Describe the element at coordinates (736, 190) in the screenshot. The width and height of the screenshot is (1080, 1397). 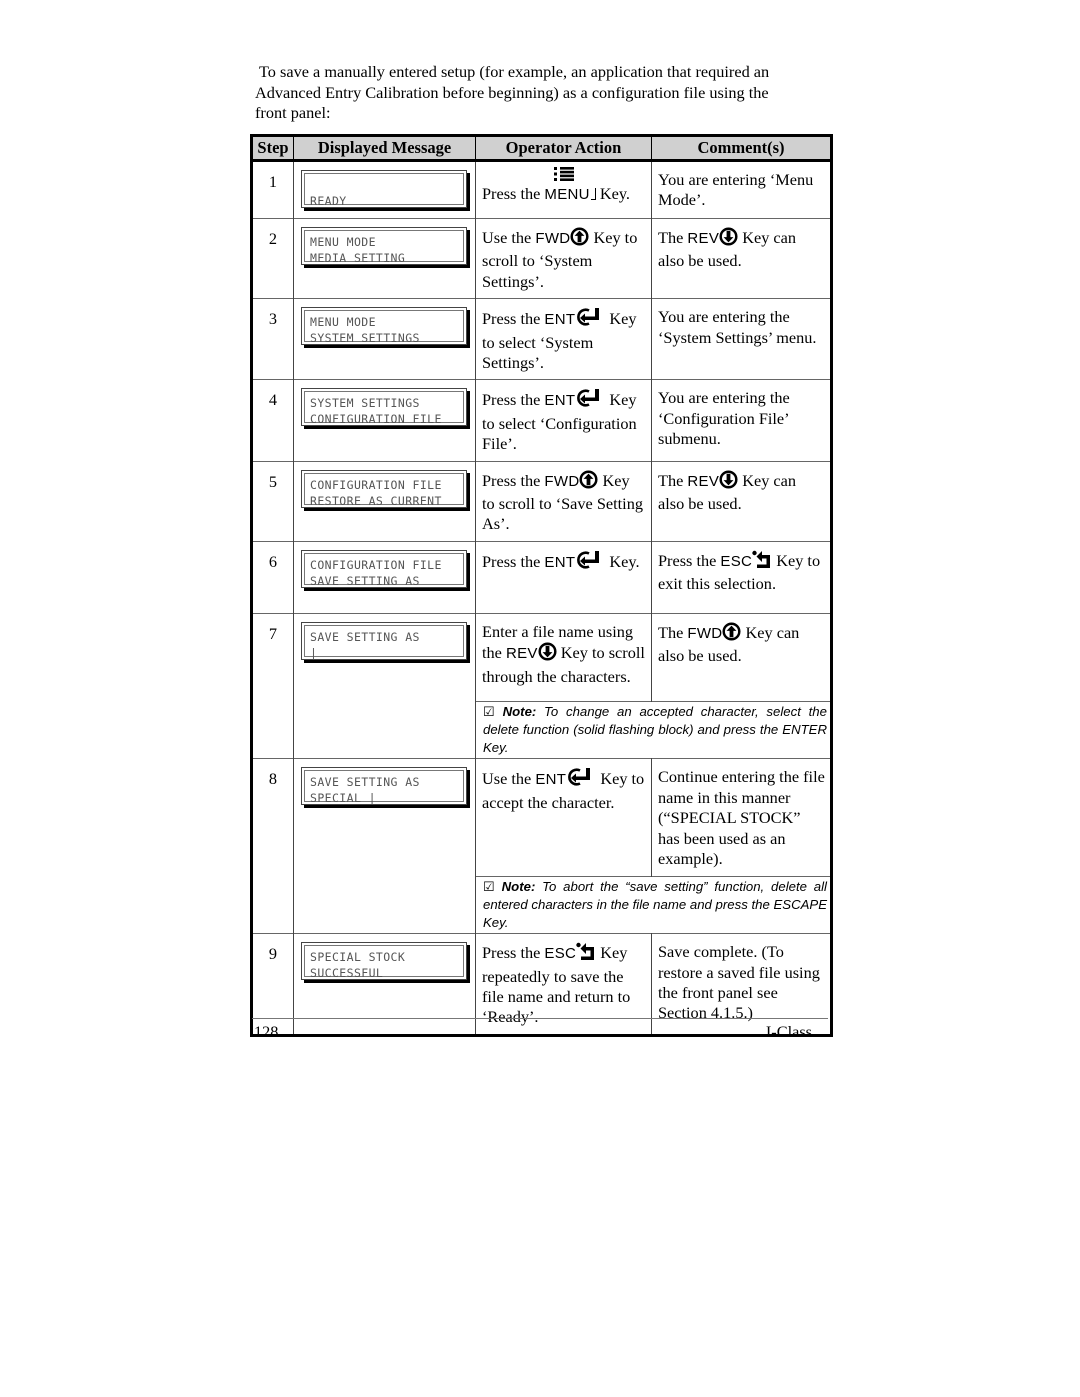
I see `comment-text: You are entering ‘Menu Mode’.` at that location.